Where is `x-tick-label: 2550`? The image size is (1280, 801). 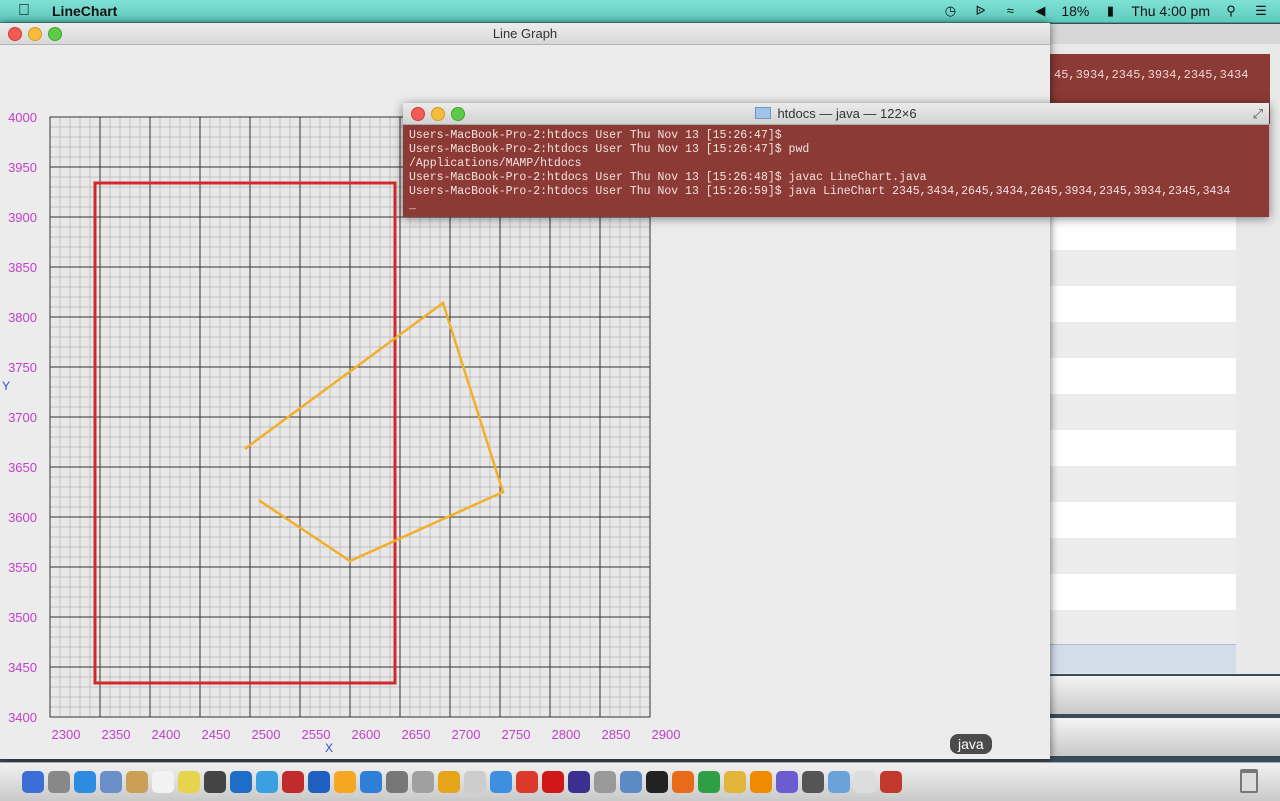 x-tick-label: 2550 is located at coordinates (316, 734).